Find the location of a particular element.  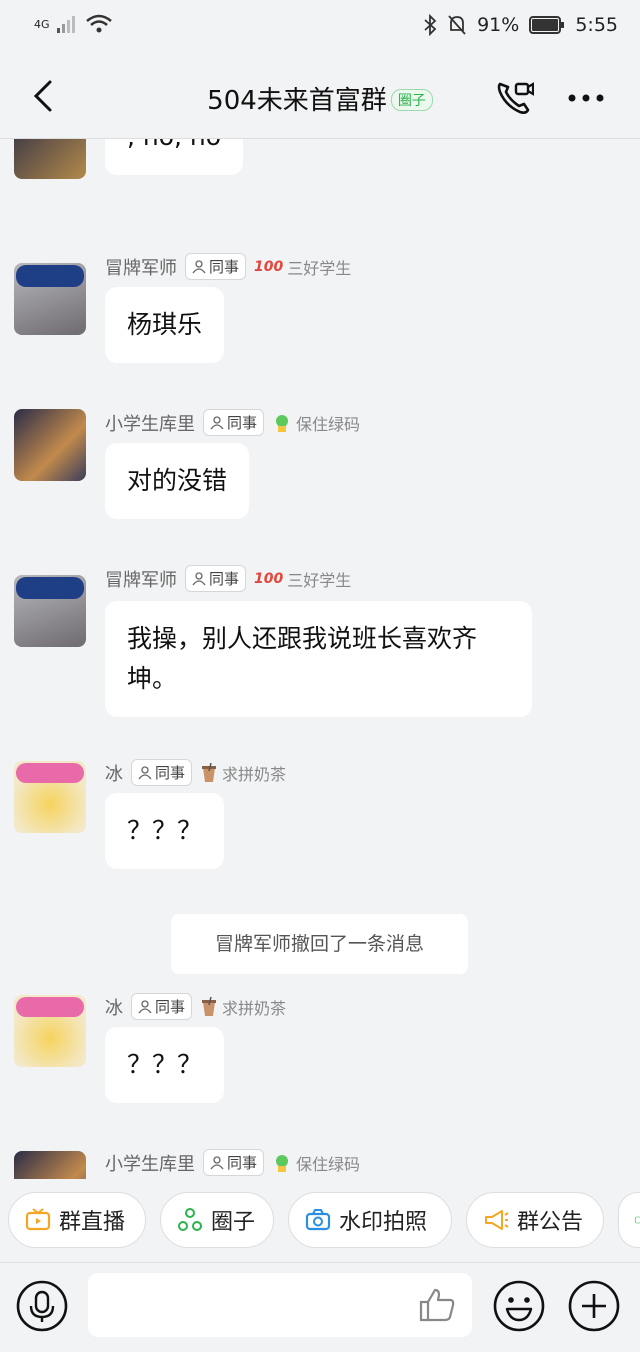

message-bubble: 对的没错 is located at coordinates (177, 481).